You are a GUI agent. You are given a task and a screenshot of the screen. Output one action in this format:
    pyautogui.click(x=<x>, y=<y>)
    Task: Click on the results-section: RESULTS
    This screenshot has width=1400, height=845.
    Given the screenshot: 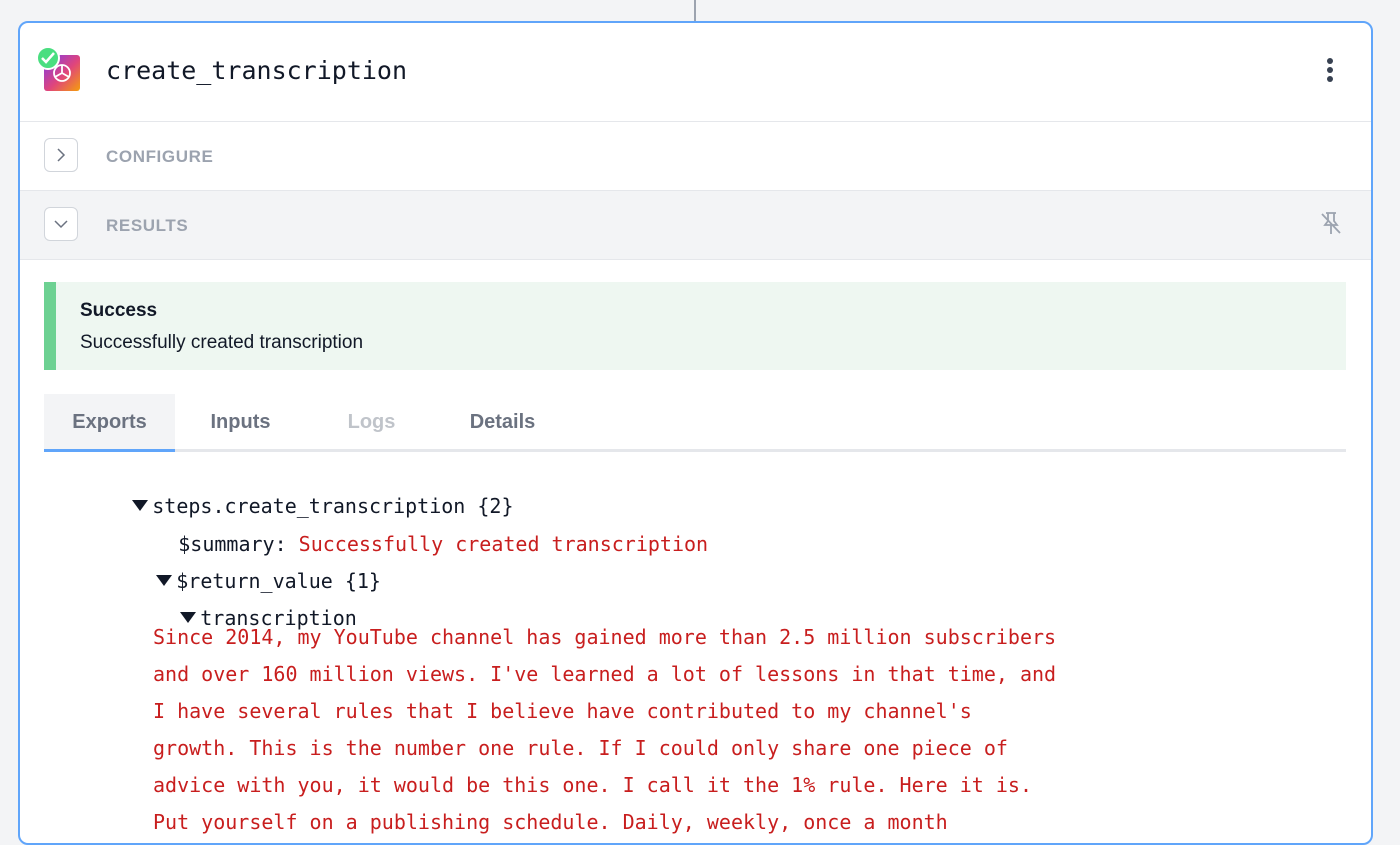 What is the action you would take?
    pyautogui.click(x=695, y=225)
    